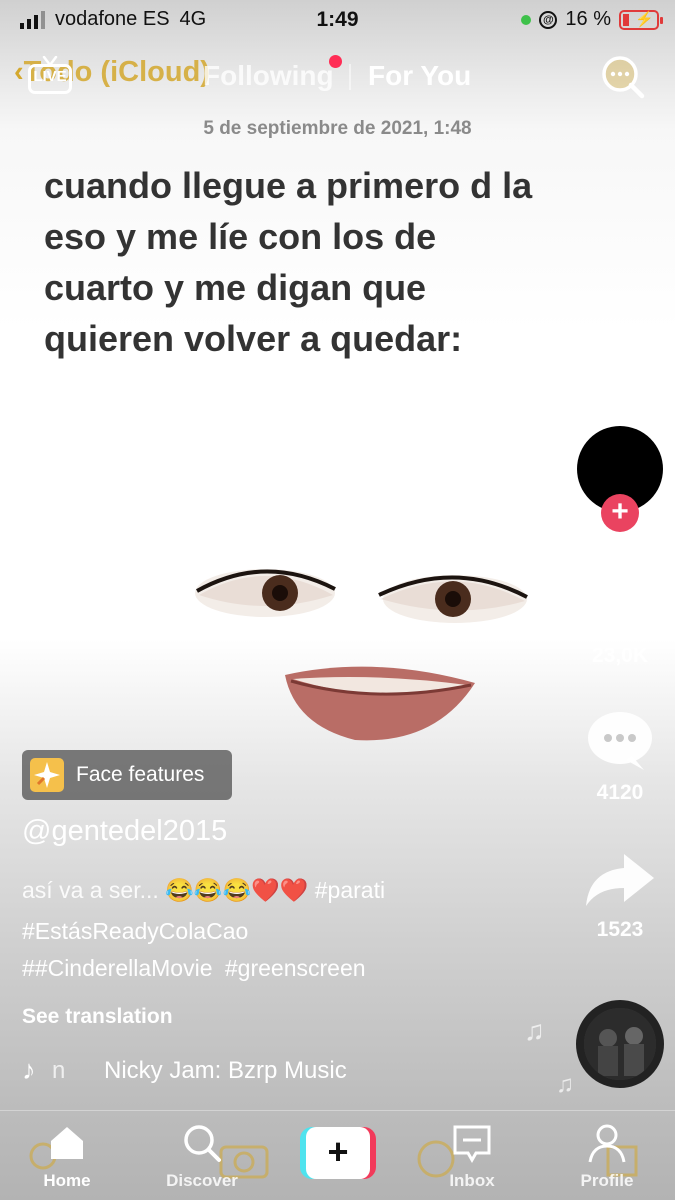 The image size is (675, 1201). What do you see at coordinates (59, 1070) in the screenshot?
I see `music-ticker-fragment: n` at bounding box center [59, 1070].